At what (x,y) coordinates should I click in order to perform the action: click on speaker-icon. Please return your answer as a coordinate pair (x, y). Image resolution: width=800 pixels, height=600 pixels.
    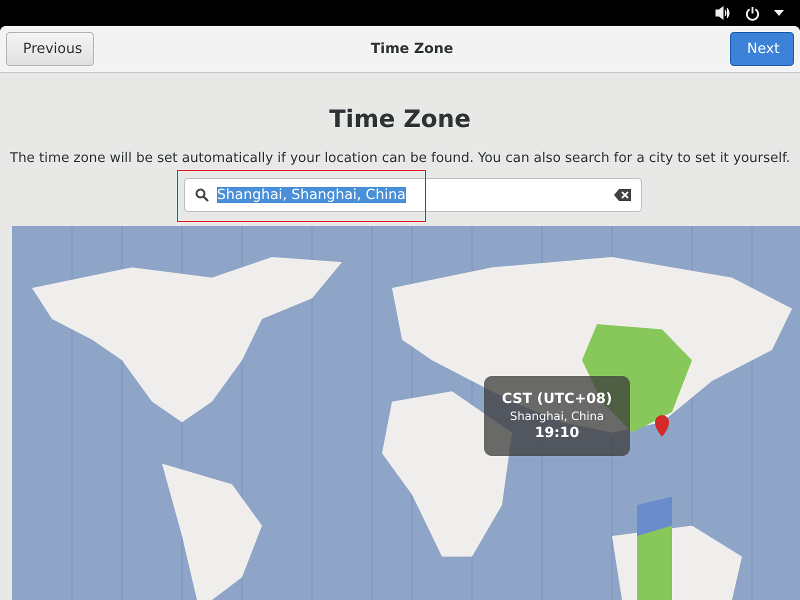
    Looking at the image, I should click on (723, 13).